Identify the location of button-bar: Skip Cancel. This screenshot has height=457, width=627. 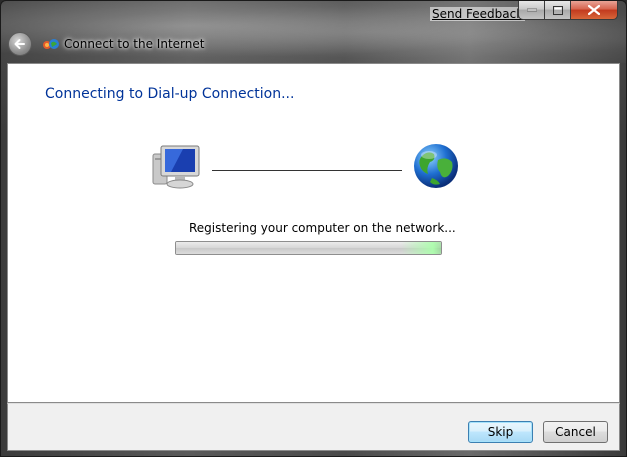
(313, 427).